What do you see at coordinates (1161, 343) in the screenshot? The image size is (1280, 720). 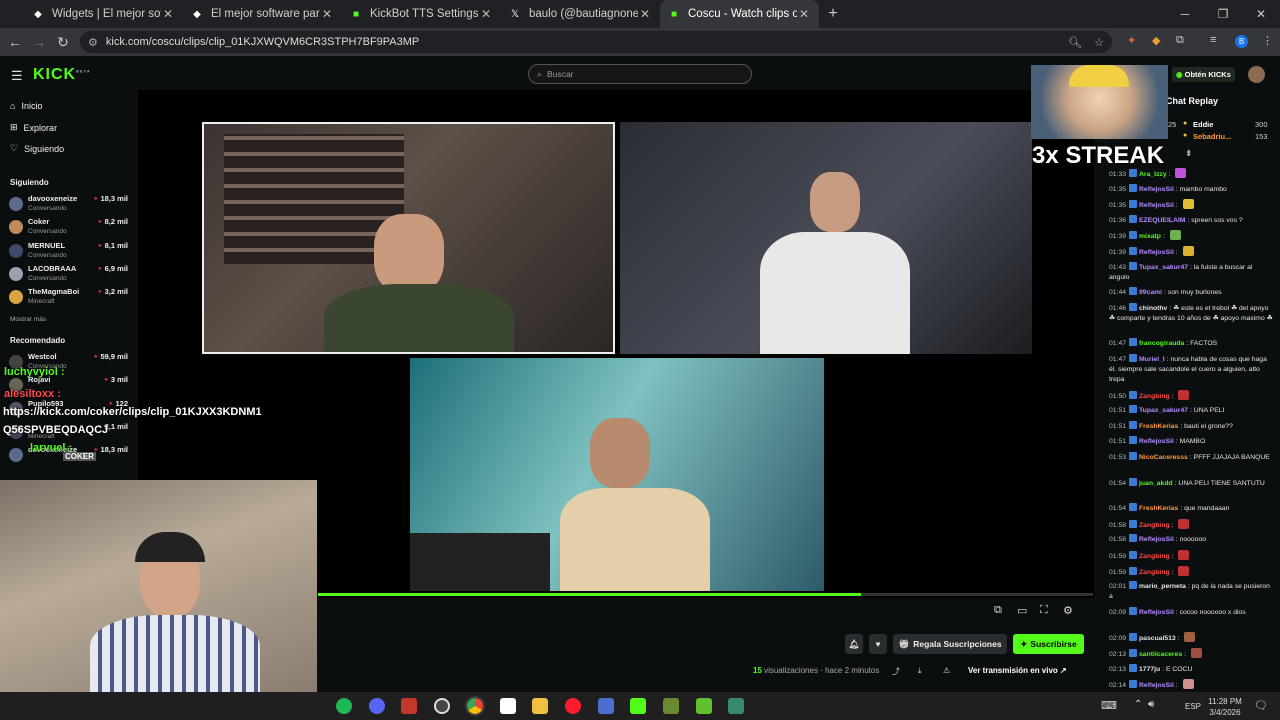 I see `chat-username: francogirauda` at bounding box center [1161, 343].